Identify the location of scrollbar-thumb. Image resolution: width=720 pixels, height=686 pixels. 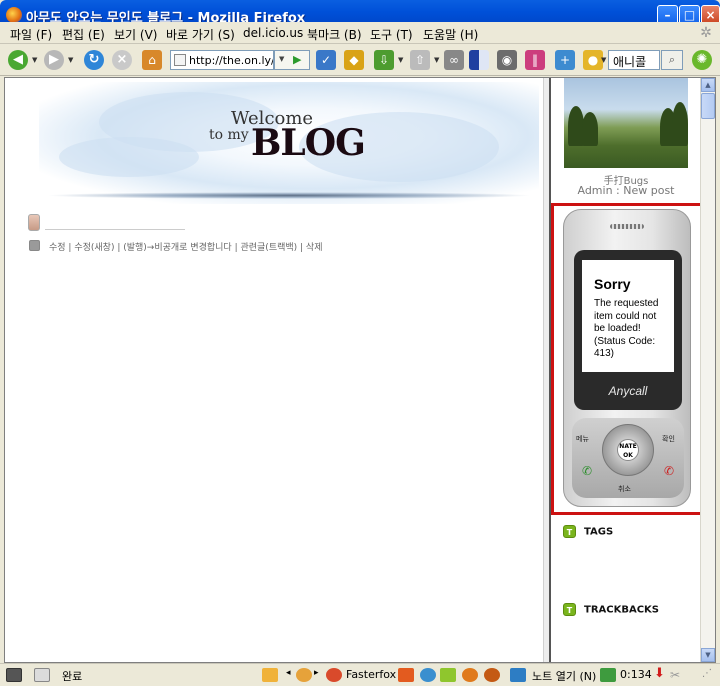
(708, 106).